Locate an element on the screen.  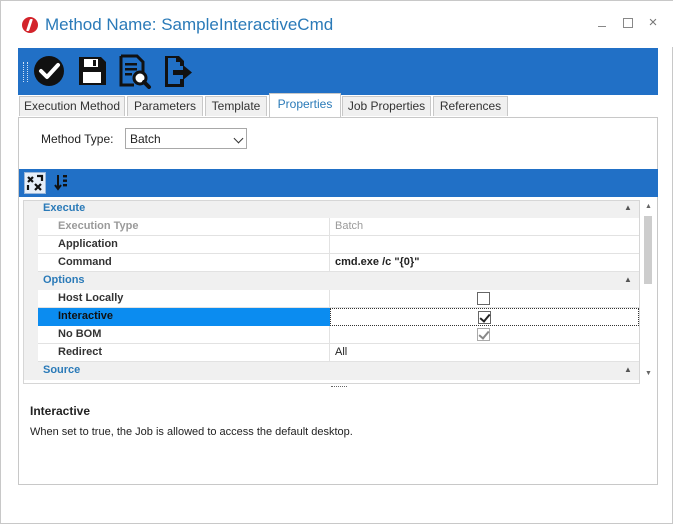
property-value: All is located at coordinates (484, 353).